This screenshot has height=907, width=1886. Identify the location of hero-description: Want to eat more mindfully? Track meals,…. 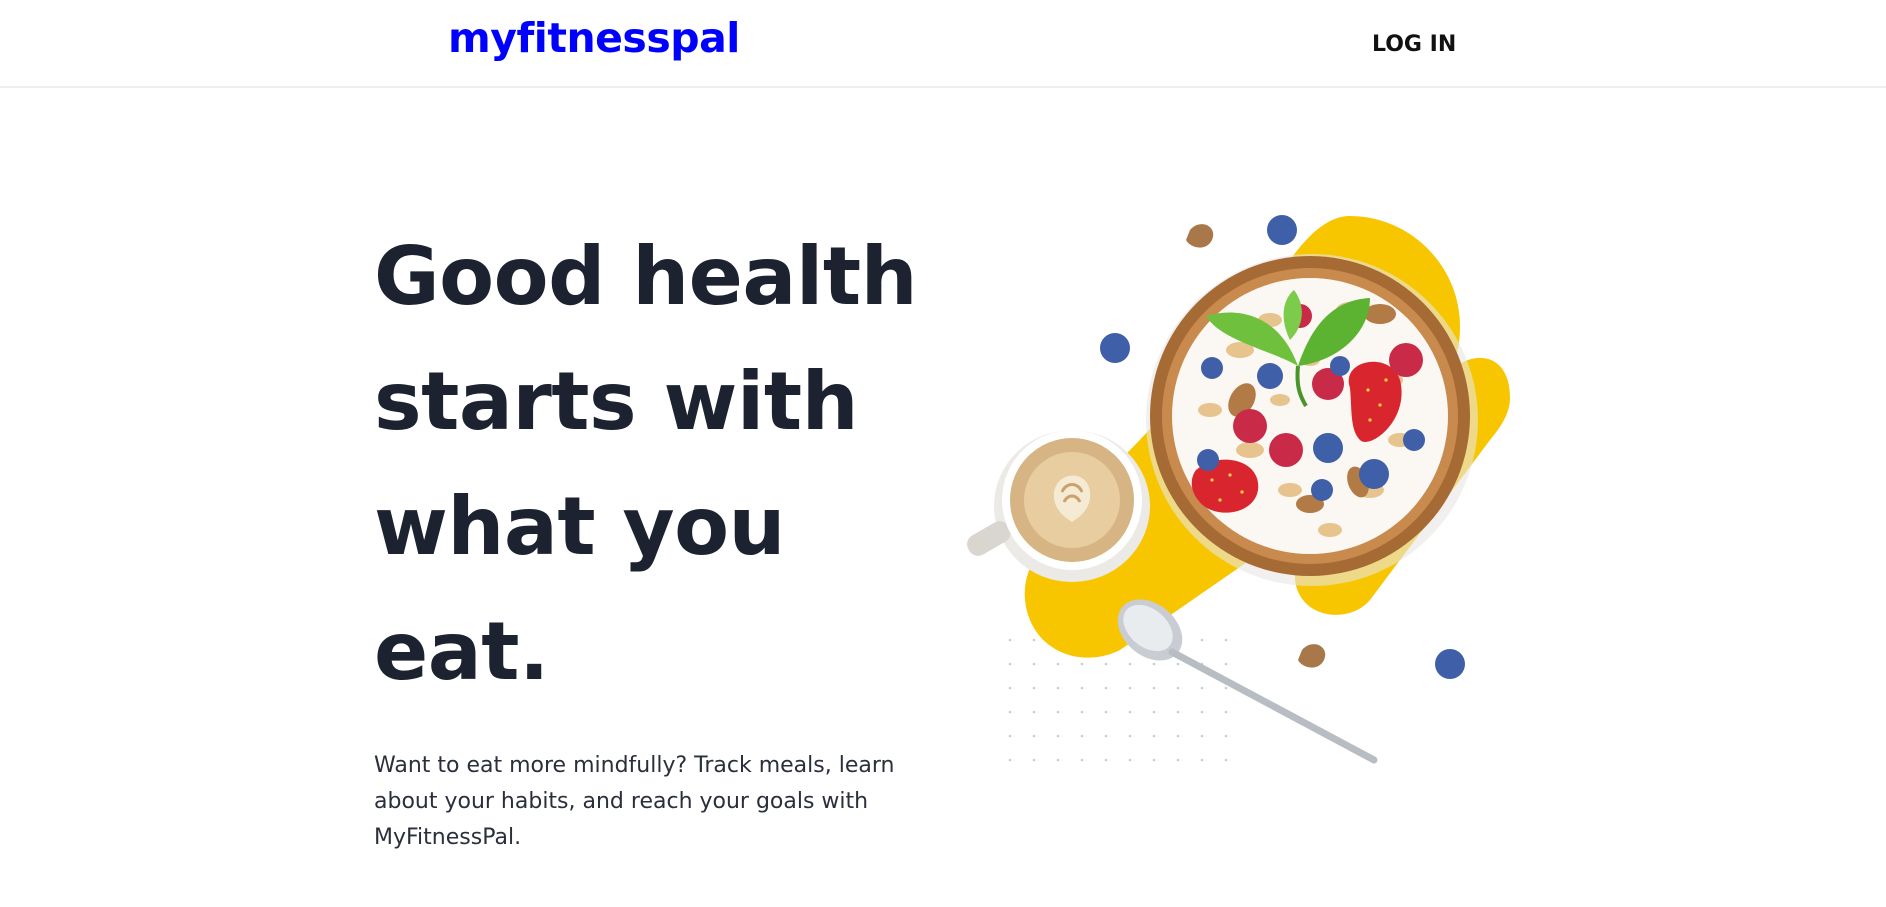
(634, 801).